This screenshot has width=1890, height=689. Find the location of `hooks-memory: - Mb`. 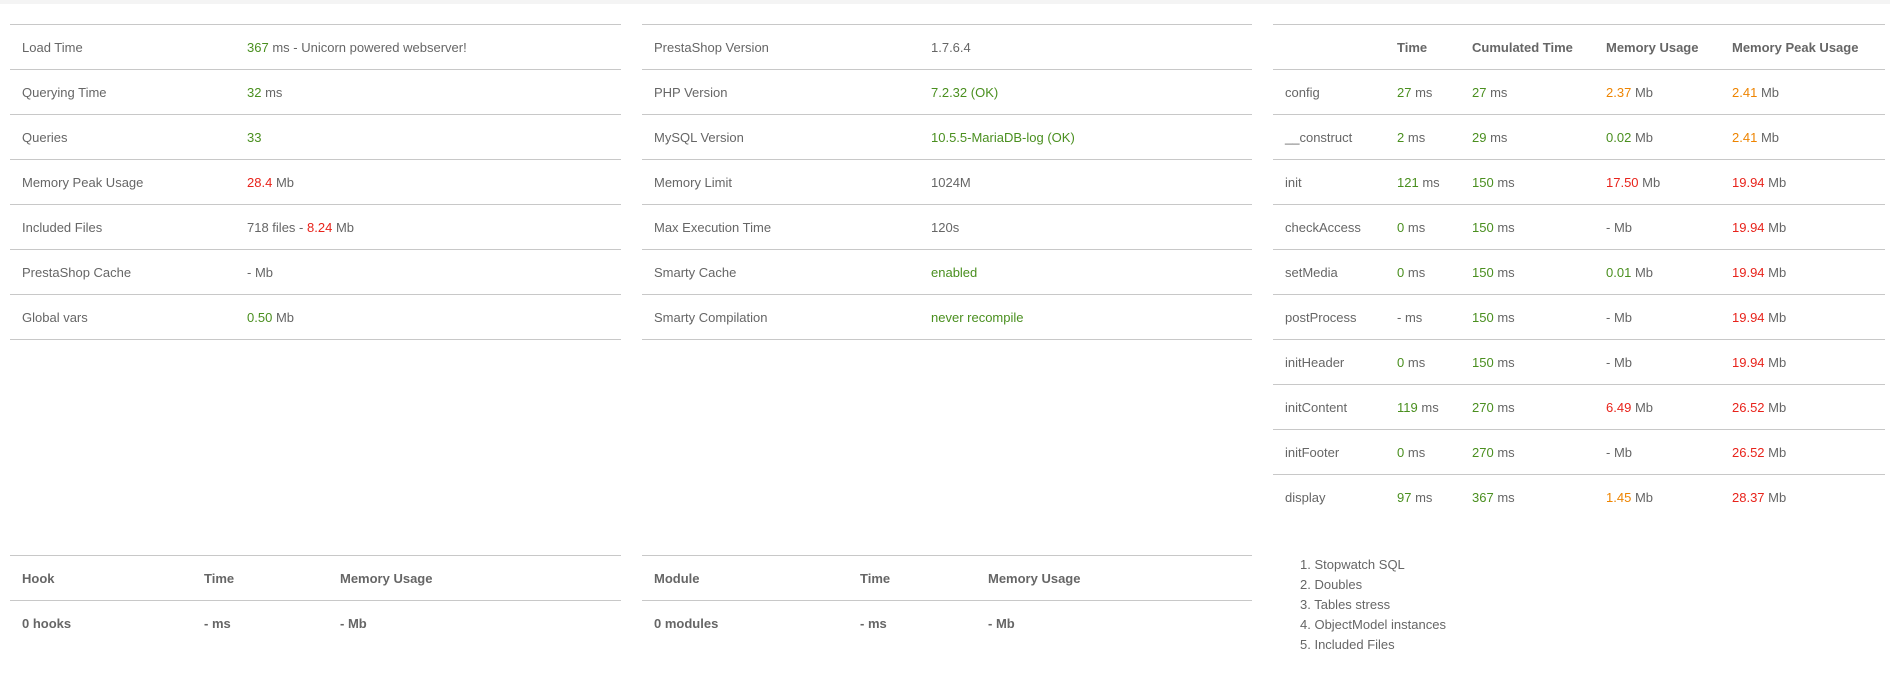

hooks-memory: - Mb is located at coordinates (474, 622).